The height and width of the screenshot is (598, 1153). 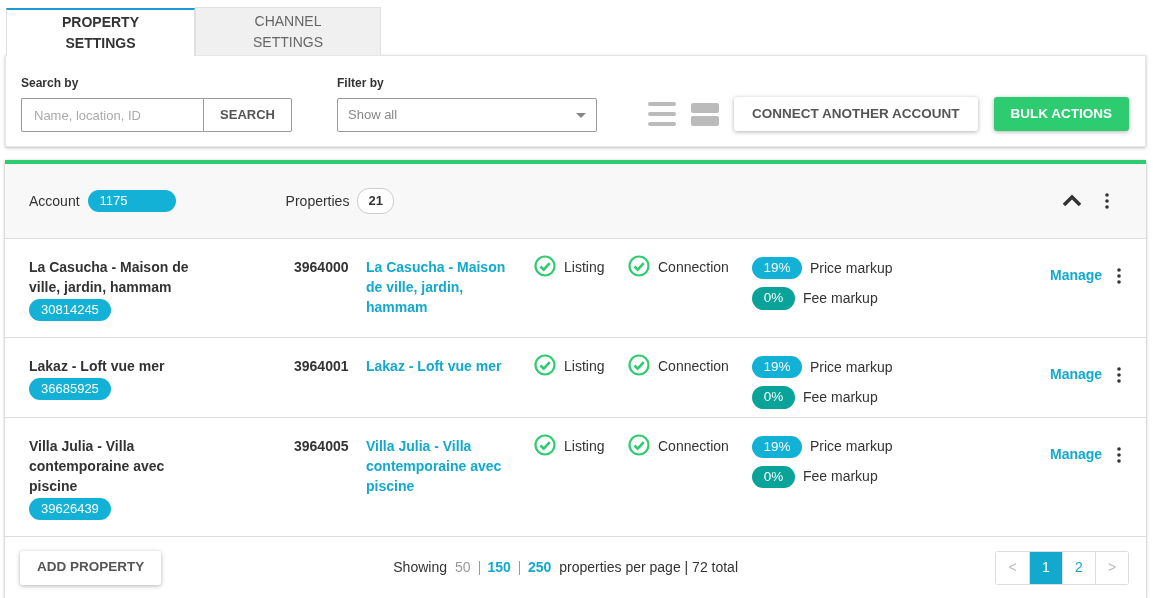 What do you see at coordinates (54, 201) in the screenshot?
I see `account-label: Account` at bounding box center [54, 201].